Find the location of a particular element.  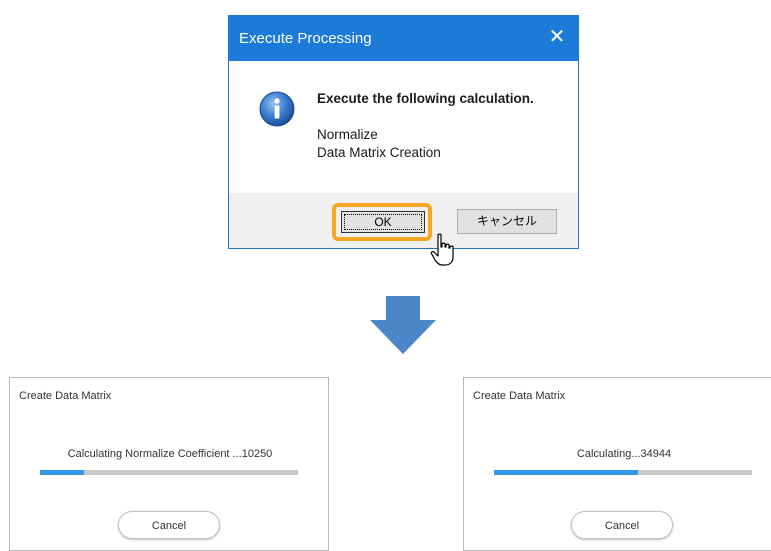

hand-pointer-icon is located at coordinates (442, 249).